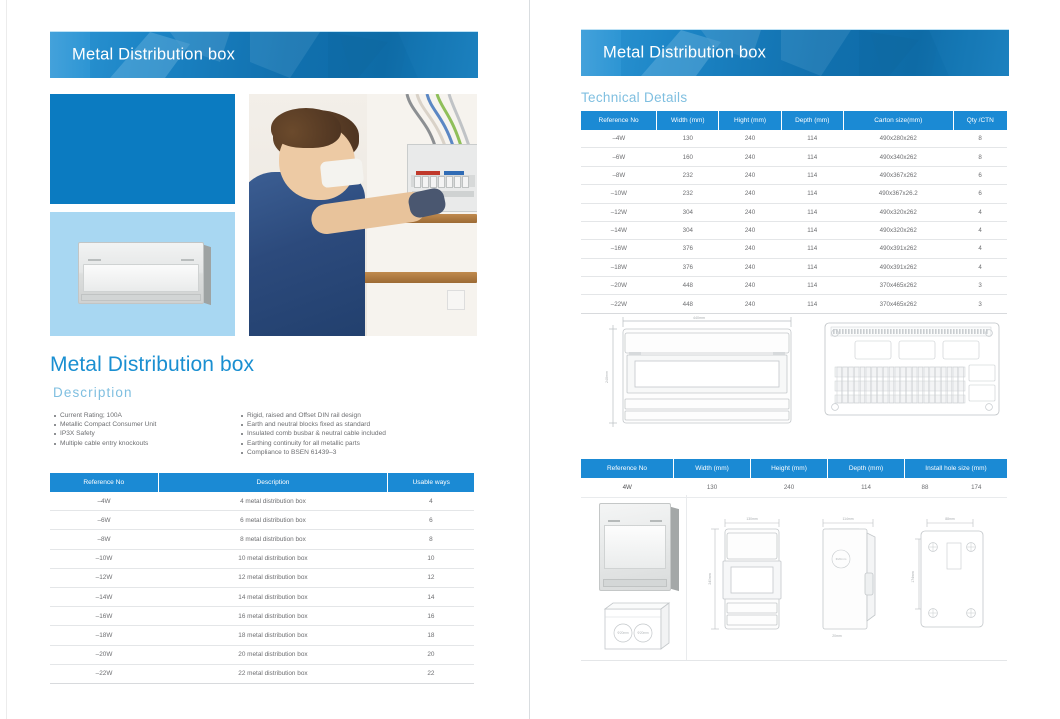 Image resolution: width=1060 pixels, height=719 pixels. What do you see at coordinates (430, 482) in the screenshot?
I see `column-header: Usable ways` at bounding box center [430, 482].